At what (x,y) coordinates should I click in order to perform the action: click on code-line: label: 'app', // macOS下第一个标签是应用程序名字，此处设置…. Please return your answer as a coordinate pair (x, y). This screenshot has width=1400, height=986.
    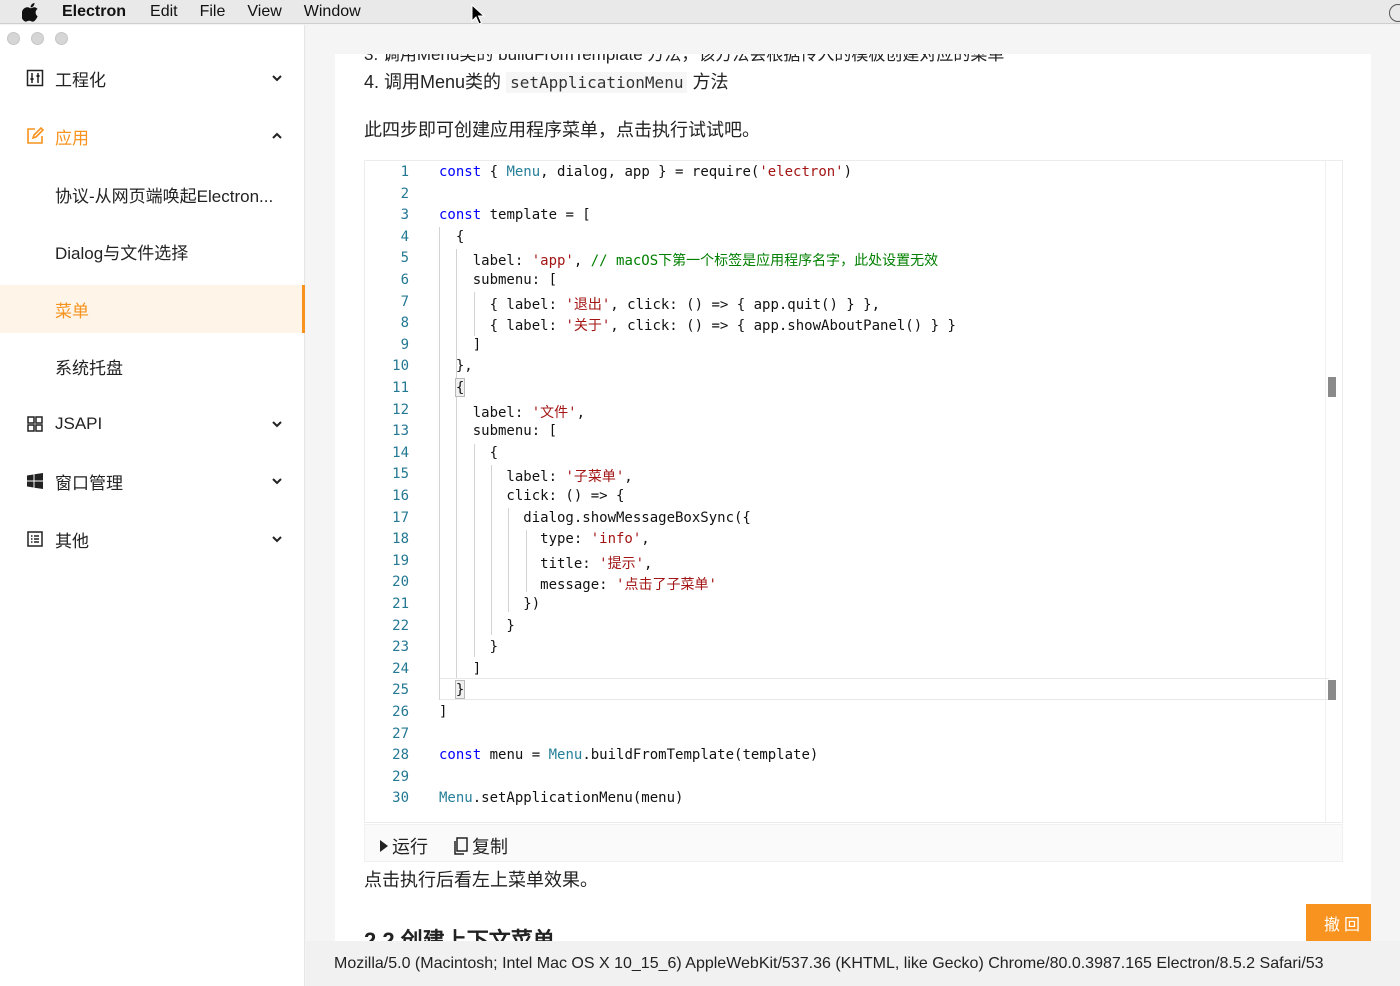
    Looking at the image, I should click on (689, 261).